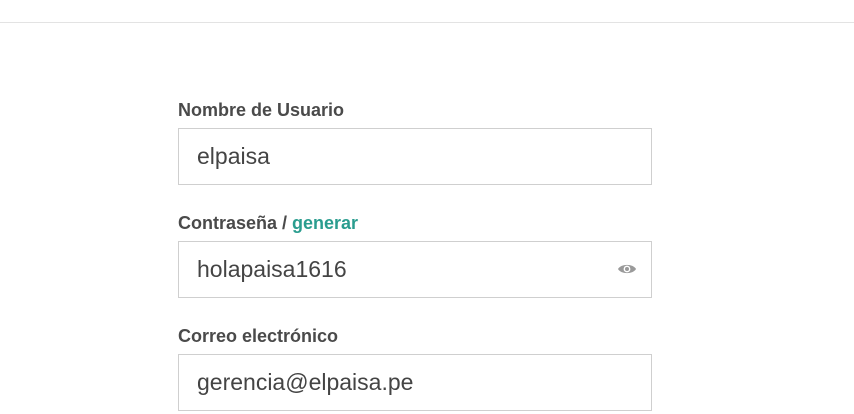  Describe the element at coordinates (402, 156) in the screenshot. I see `username-field` at that location.